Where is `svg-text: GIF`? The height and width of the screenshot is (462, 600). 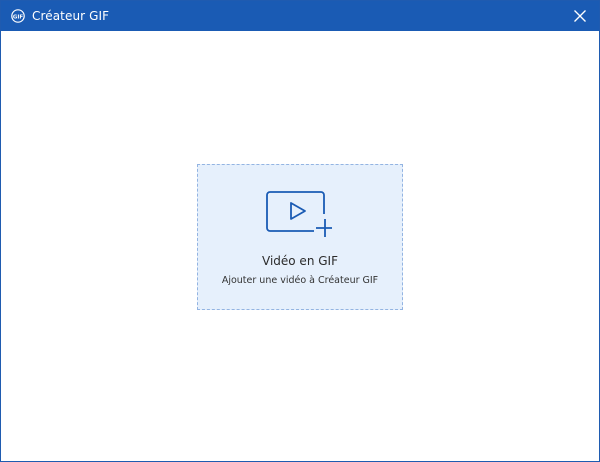 svg-text: GIF is located at coordinates (18, 17).